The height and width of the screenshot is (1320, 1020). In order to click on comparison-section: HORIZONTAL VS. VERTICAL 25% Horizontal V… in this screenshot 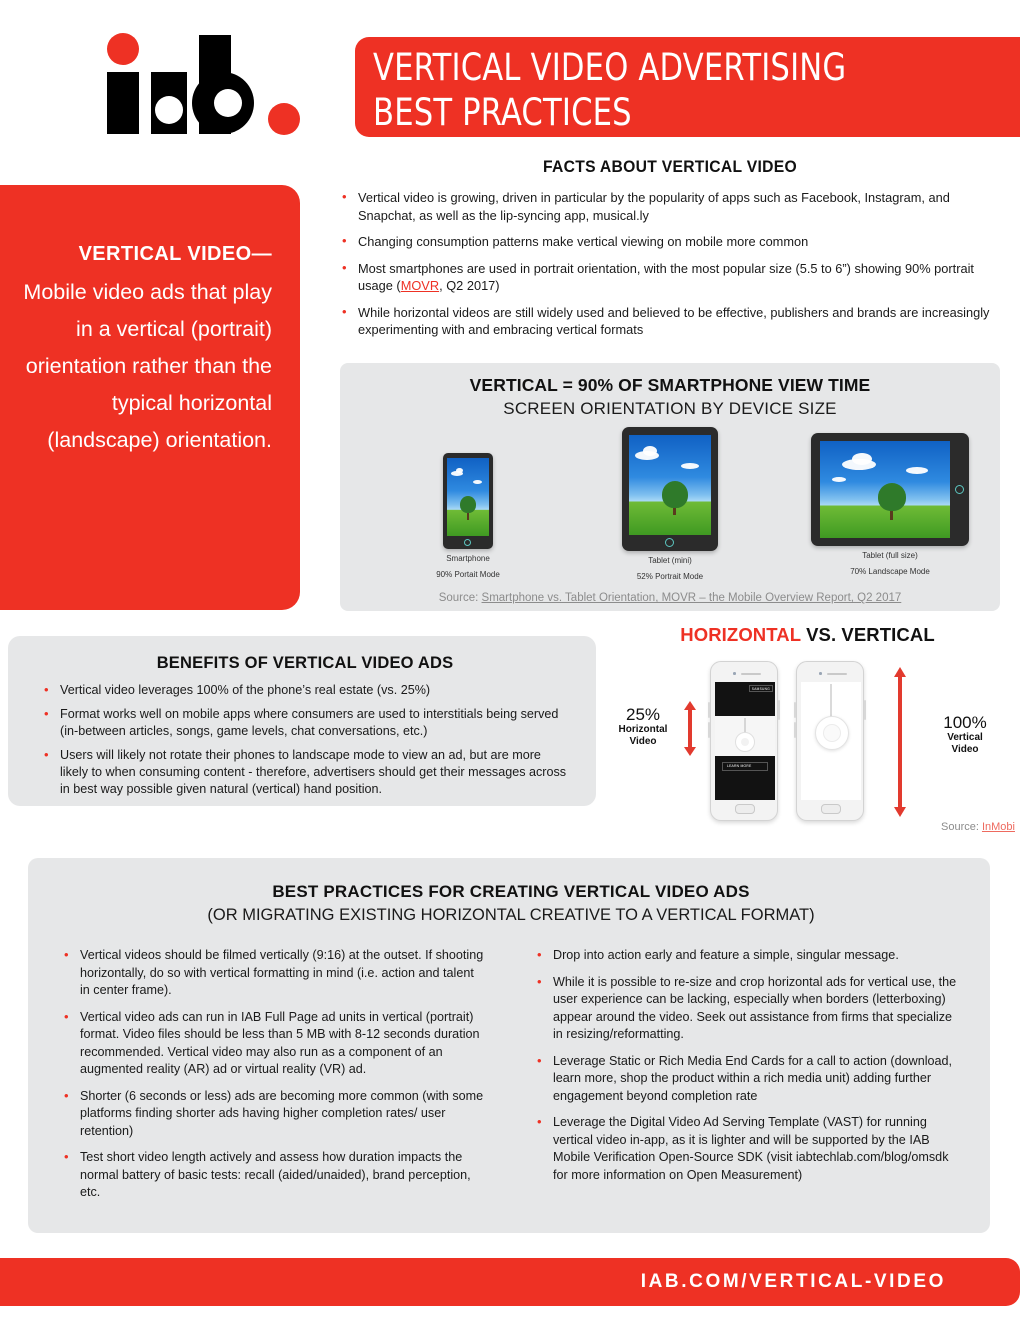, I will do `click(807, 731)`.